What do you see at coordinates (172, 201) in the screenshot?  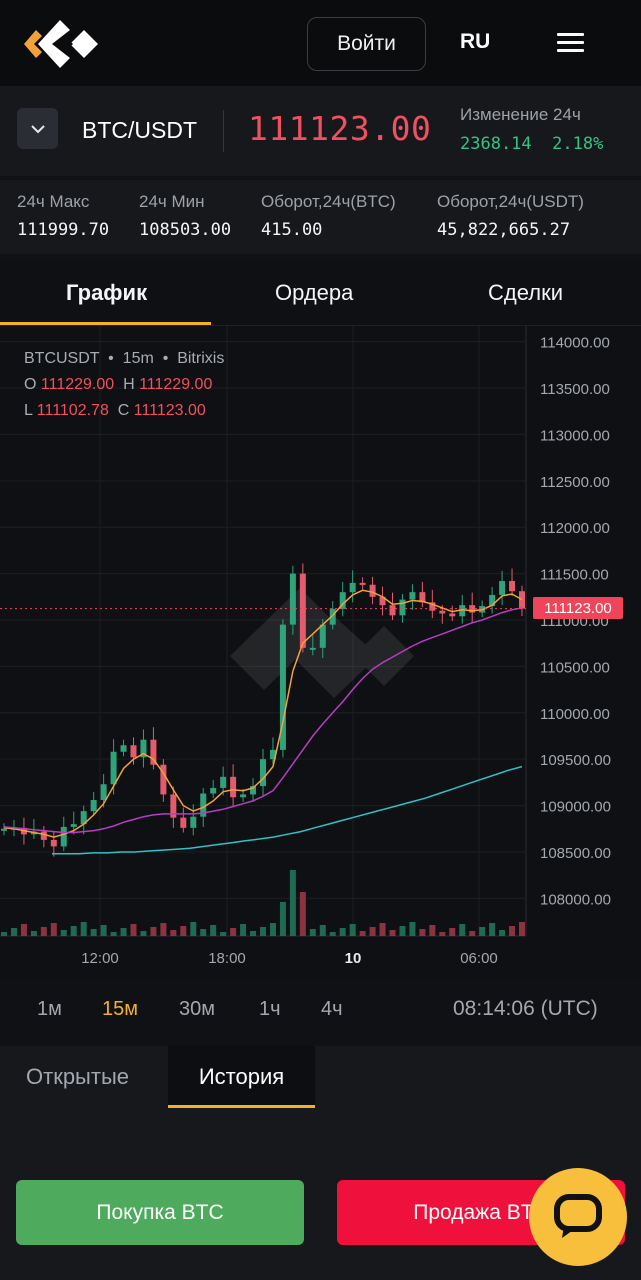 I see `stat-label: 24ч Мин` at bounding box center [172, 201].